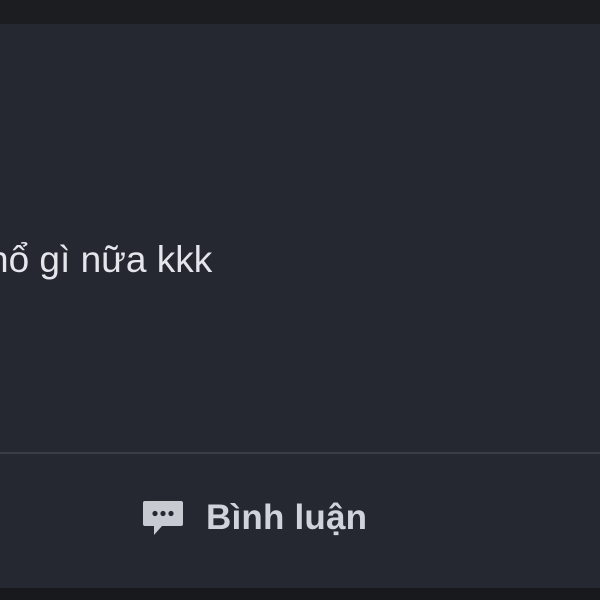  I want to click on top-bar, so click(300, 12).